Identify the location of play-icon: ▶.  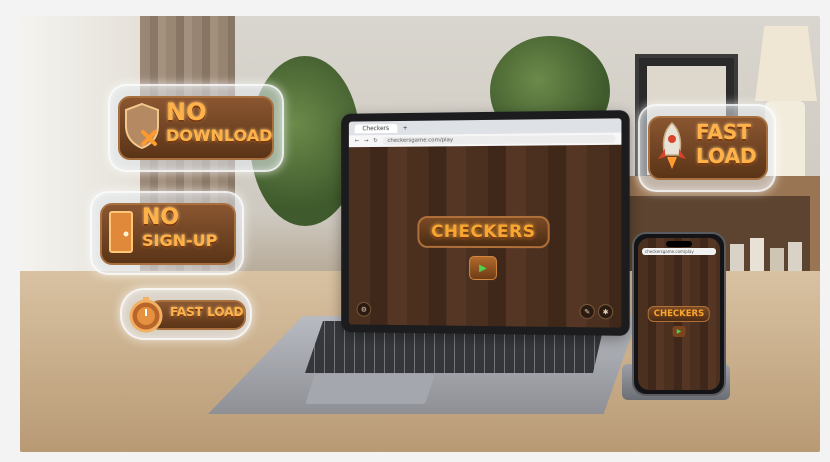
(483, 268).